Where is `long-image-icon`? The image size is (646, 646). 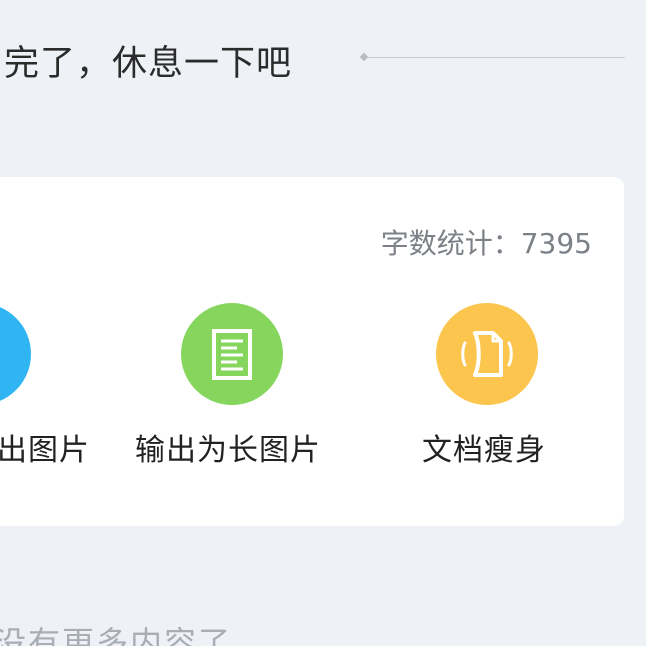
long-image-icon is located at coordinates (232, 354).